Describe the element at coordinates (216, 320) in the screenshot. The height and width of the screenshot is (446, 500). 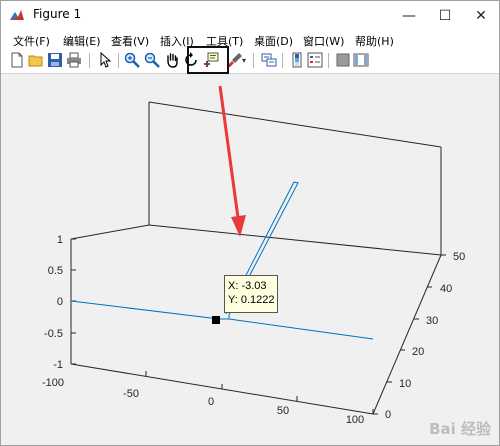
I see `data-point-marker` at that location.